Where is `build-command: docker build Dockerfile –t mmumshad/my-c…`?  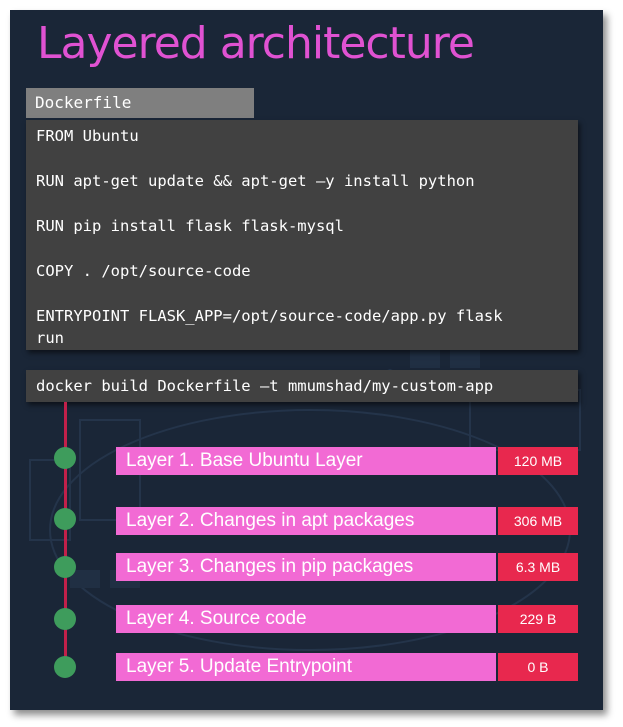
build-command: docker build Dockerfile –t mmumshad/my-c… is located at coordinates (302, 386).